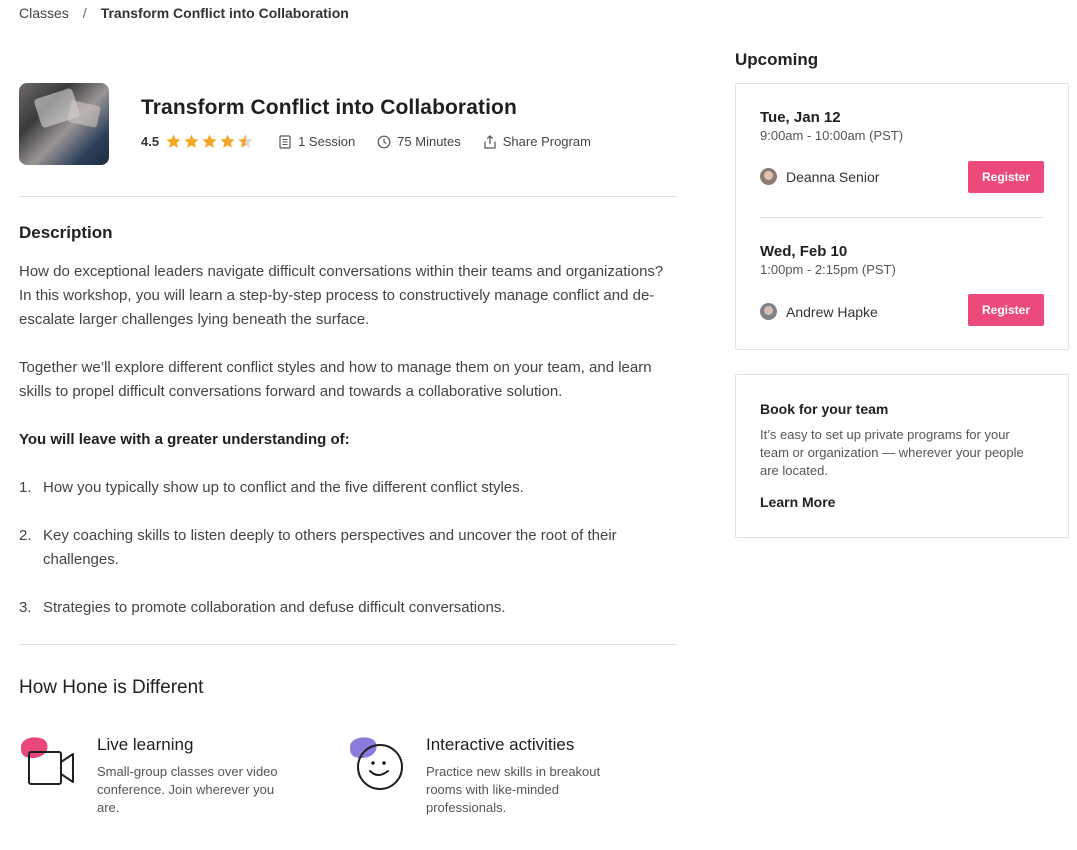 The image size is (1077, 850). I want to click on program-thumbnail, so click(64, 124).